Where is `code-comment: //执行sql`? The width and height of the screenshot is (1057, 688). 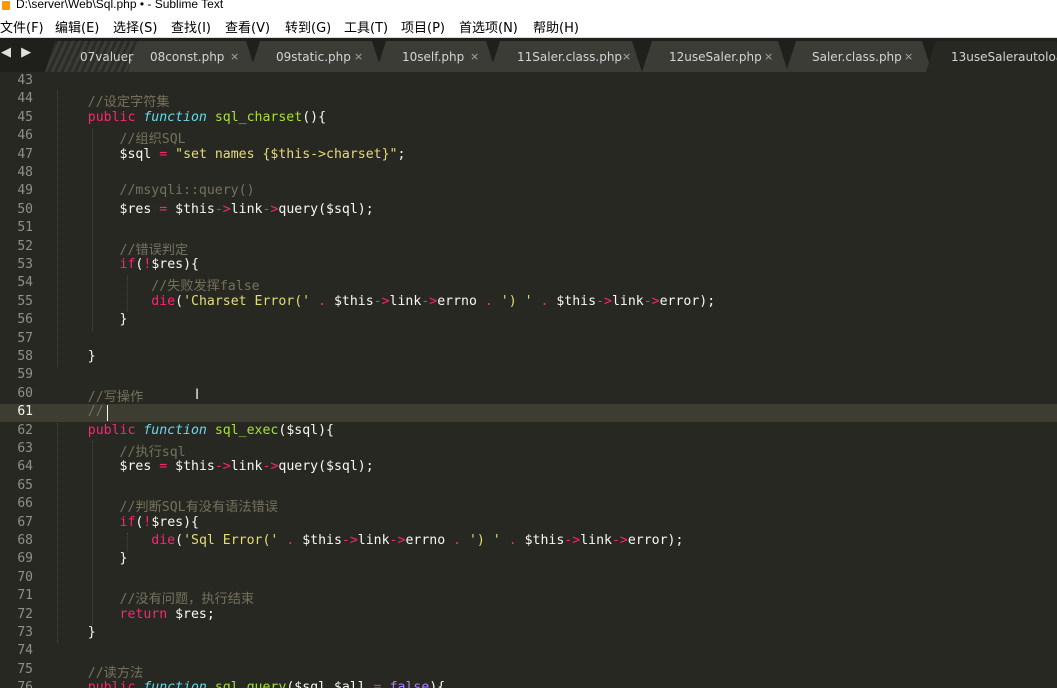
code-comment: //执行sql is located at coordinates (152, 452).